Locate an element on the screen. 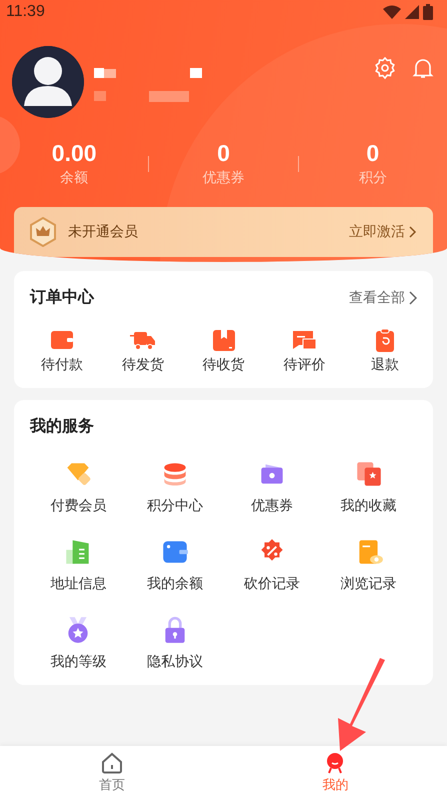 The width and height of the screenshot is (447, 798). service-item: 我的等级 is located at coordinates (78, 643).